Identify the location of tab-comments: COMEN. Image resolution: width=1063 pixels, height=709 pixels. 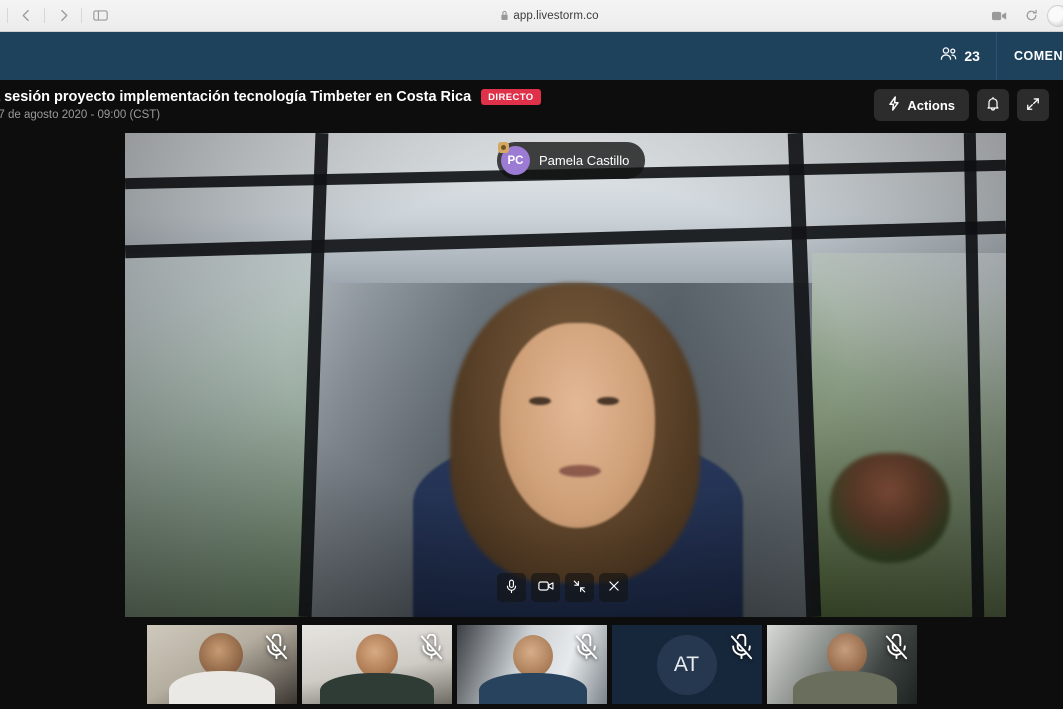
(1030, 56).